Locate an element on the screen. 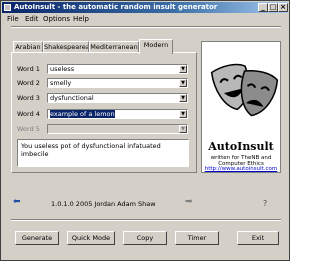  copy-button: Copy is located at coordinates (145, 238).